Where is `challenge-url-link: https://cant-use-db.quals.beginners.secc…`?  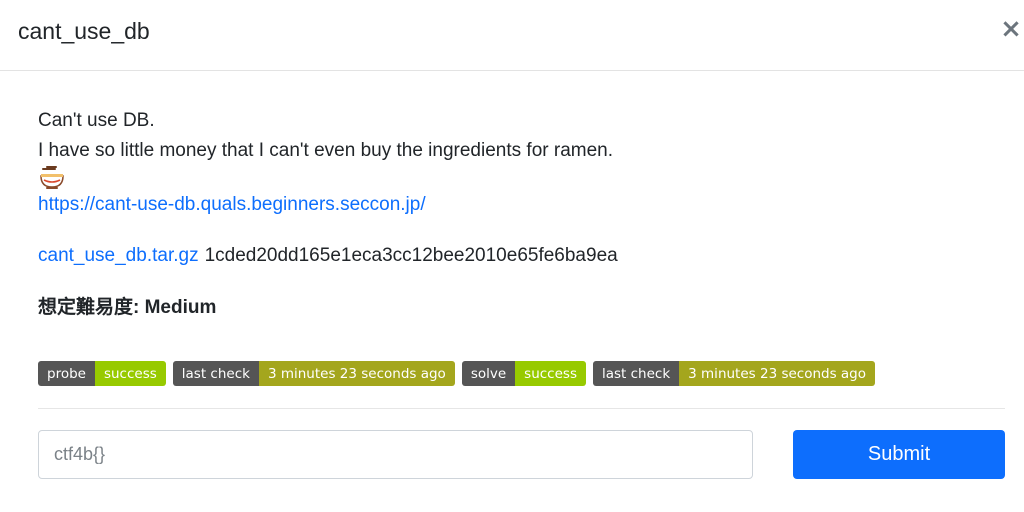
challenge-url-link: https://cant-use-db.quals.beginners.secc… is located at coordinates (521, 205).